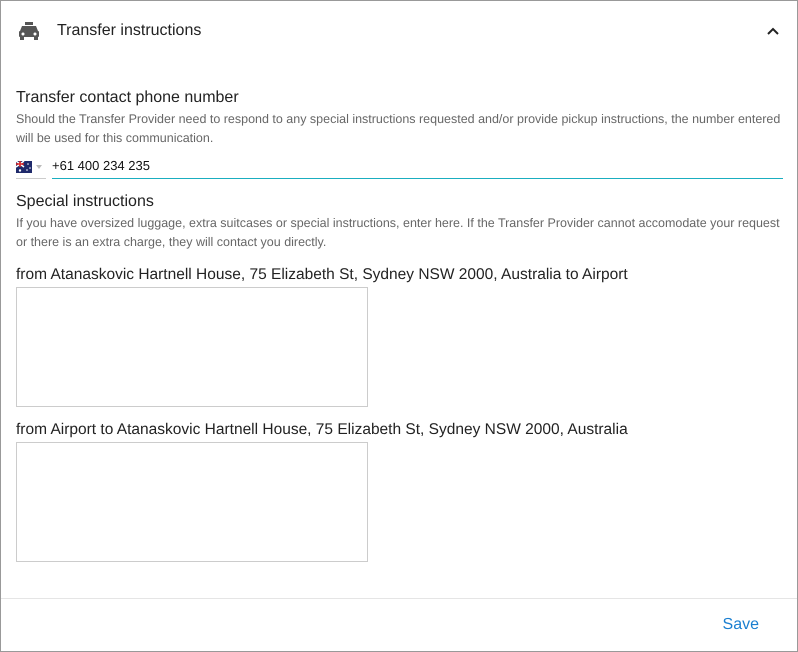 Image resolution: width=798 pixels, height=652 pixels. What do you see at coordinates (129, 31) in the screenshot?
I see `panel-title: Transfer instructions` at bounding box center [129, 31].